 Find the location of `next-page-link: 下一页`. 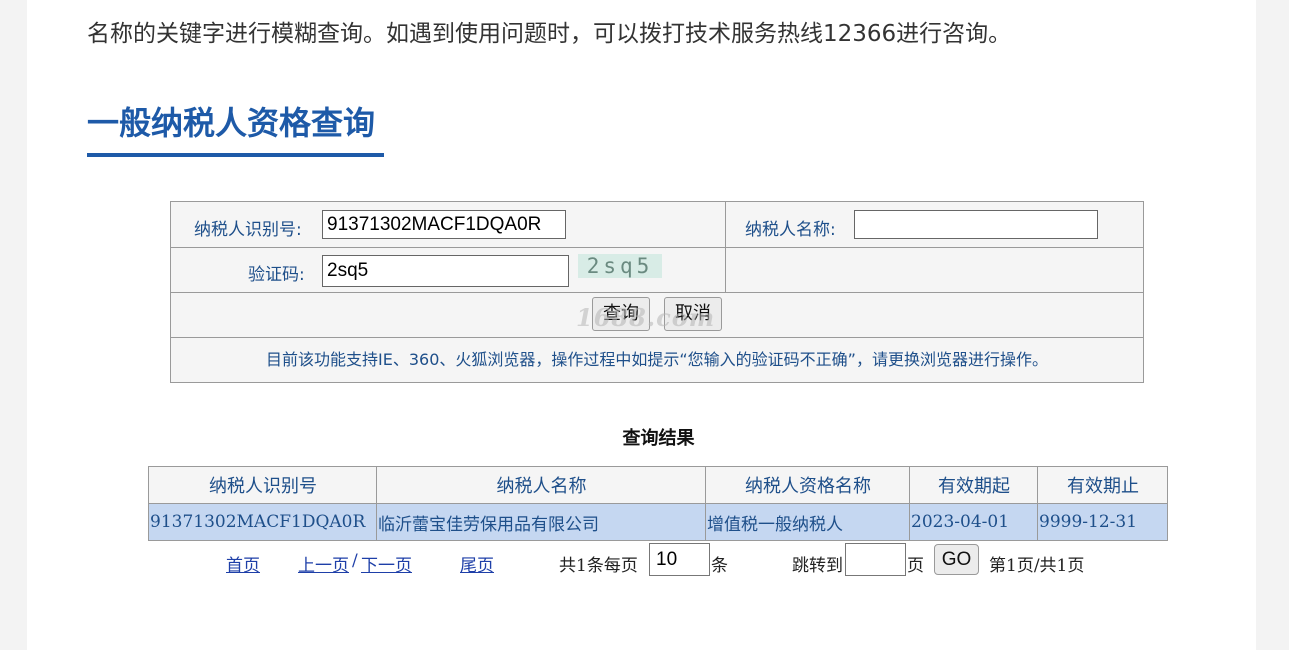

next-page-link: 下一页 is located at coordinates (386, 563).